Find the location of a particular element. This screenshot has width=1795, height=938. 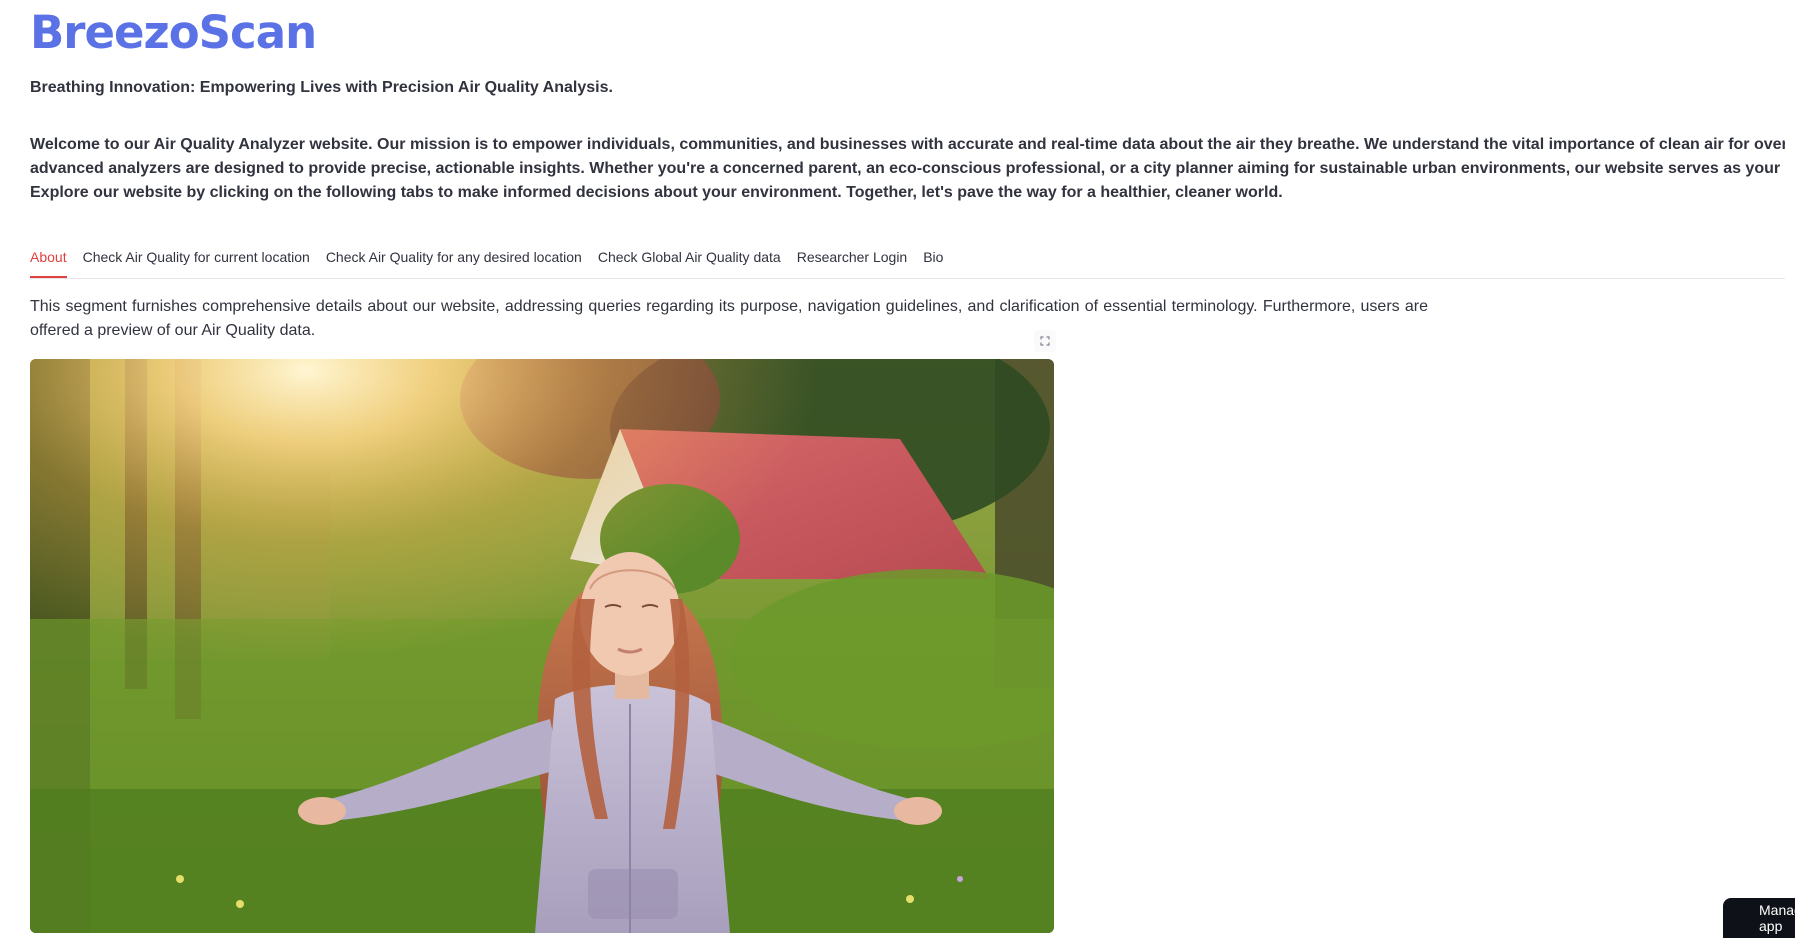

tab-current-location: Check Air Quality for current location is located at coordinates (196, 260).